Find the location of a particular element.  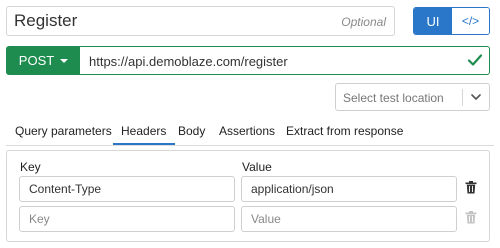

new-header-value-input: Value is located at coordinates (349, 219).